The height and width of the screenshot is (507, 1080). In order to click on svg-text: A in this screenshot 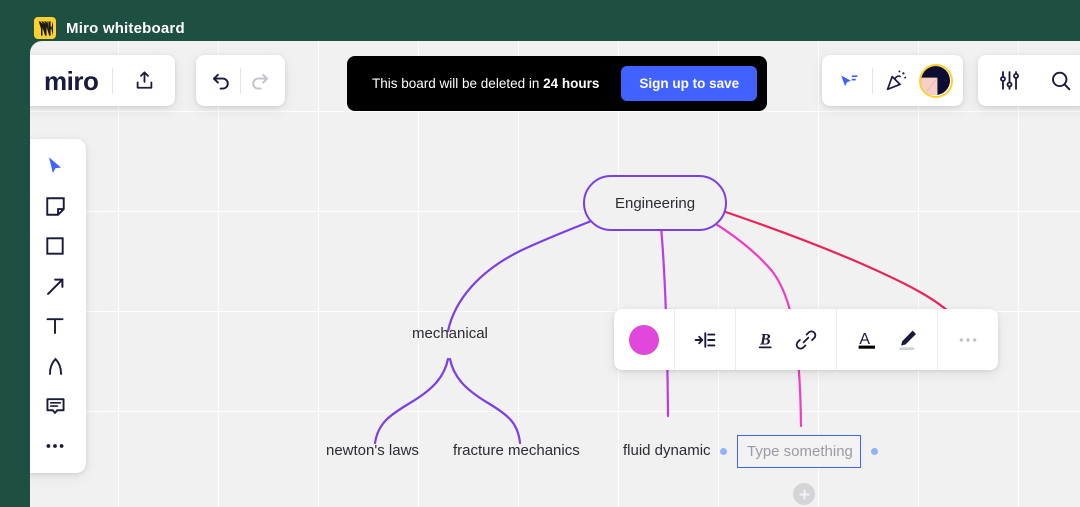, I will do `click(864, 338)`.